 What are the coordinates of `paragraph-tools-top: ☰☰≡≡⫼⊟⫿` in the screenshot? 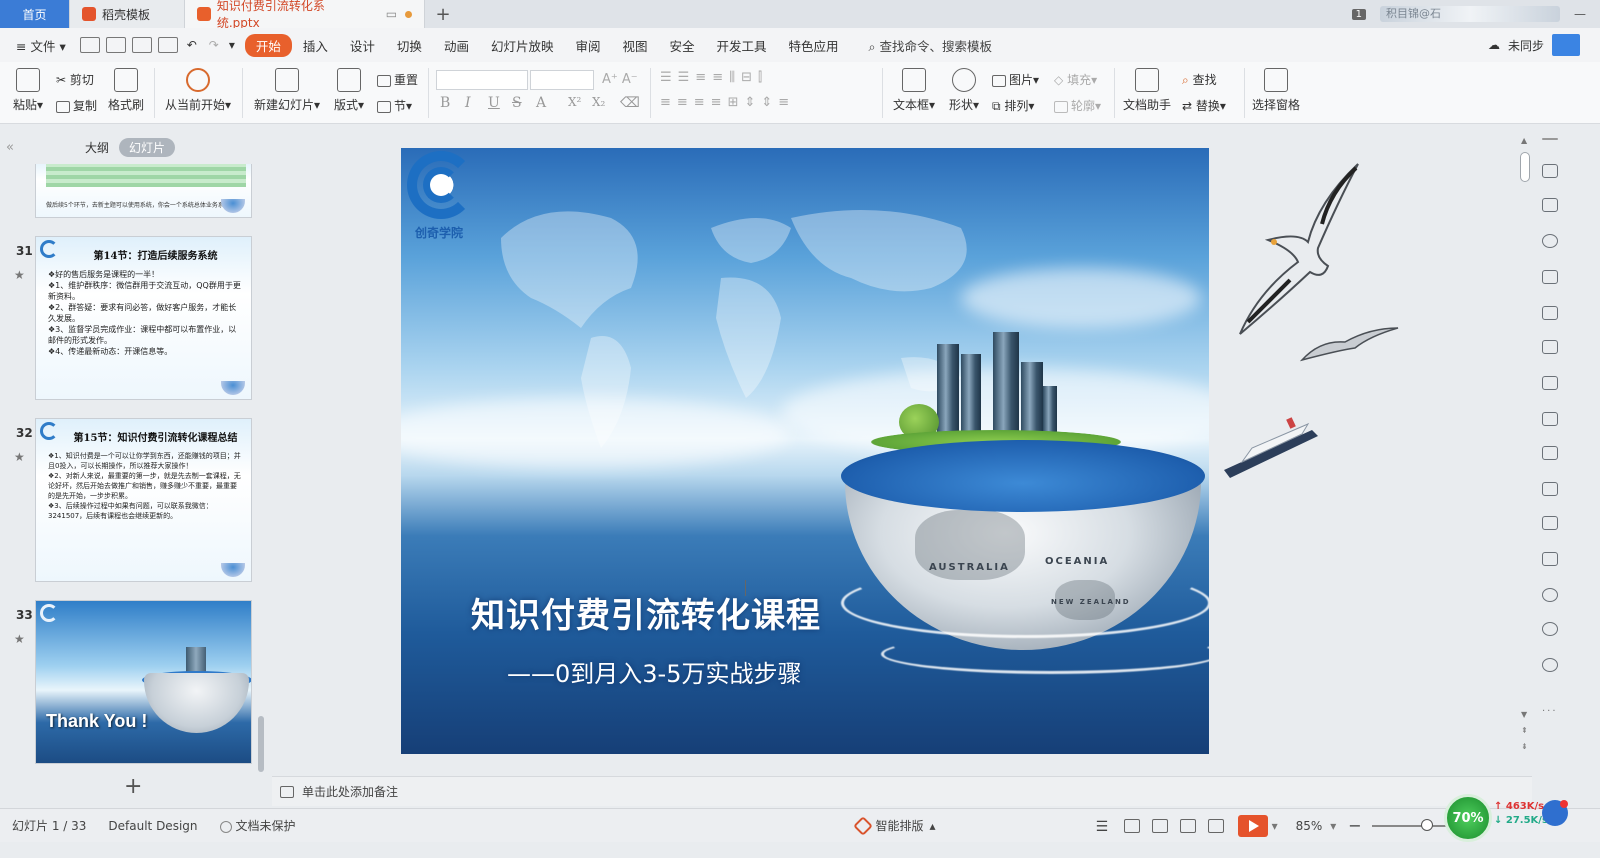 It's located at (714, 77).